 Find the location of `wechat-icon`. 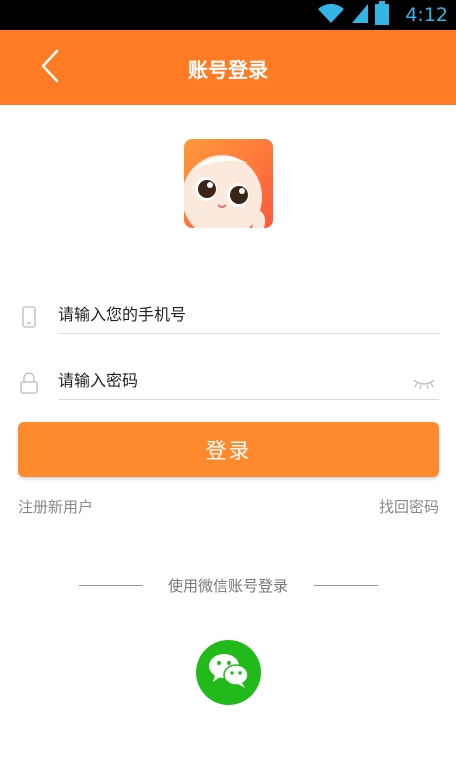

wechat-icon is located at coordinates (229, 673).